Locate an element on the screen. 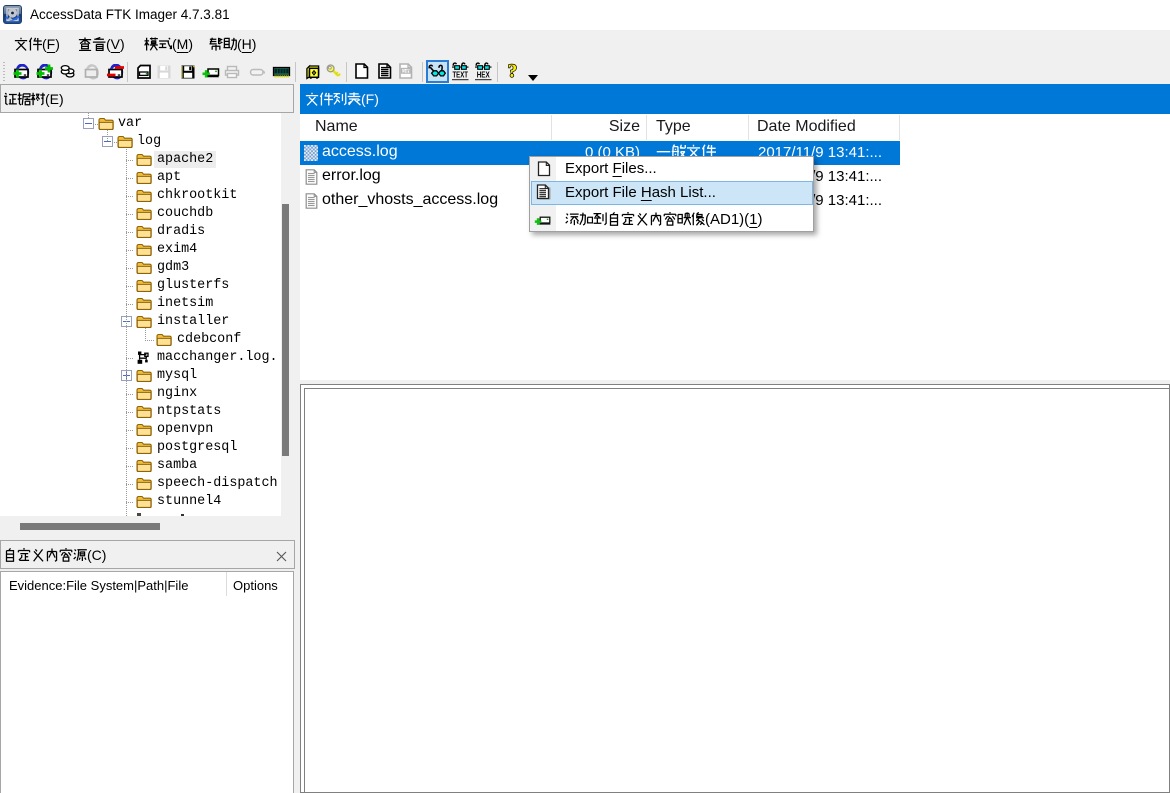 The width and height of the screenshot is (1170, 793). svg-text: HEX is located at coordinates (483, 75).